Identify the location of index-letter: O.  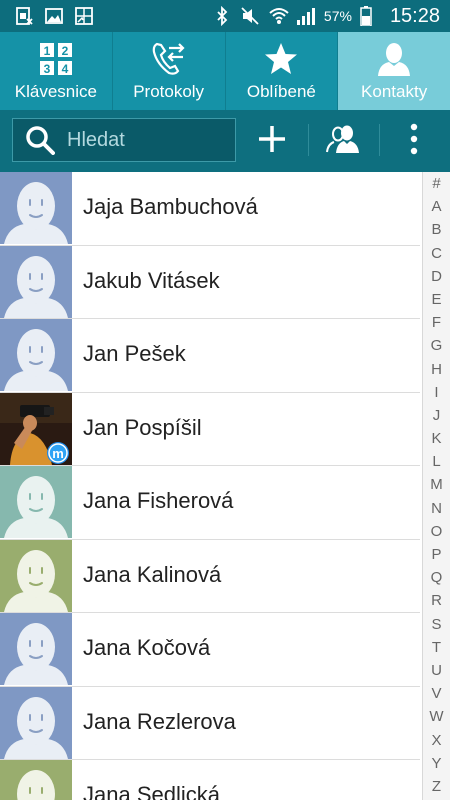
(436, 531).